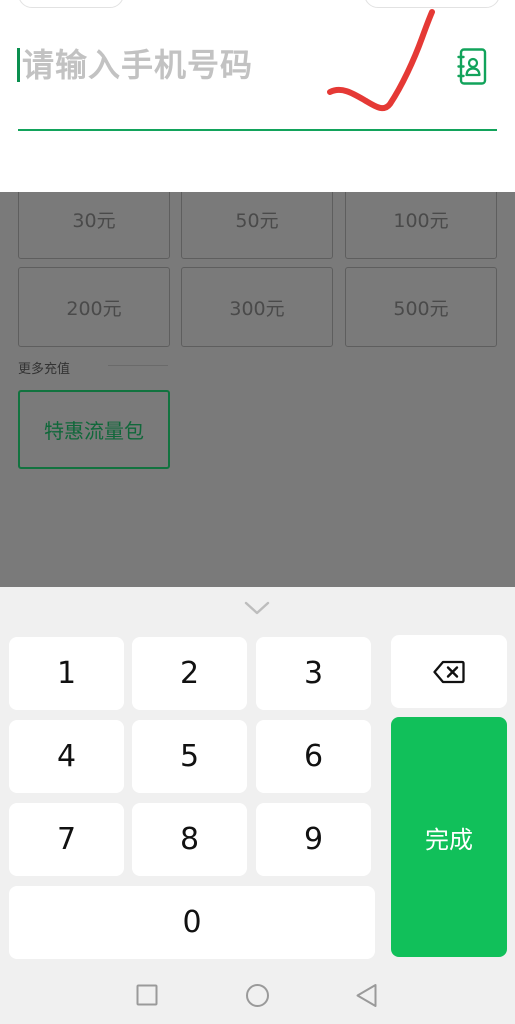 Image resolution: width=515 pixels, height=1024 pixels. What do you see at coordinates (66, 756) in the screenshot?
I see `key-4: 4` at bounding box center [66, 756].